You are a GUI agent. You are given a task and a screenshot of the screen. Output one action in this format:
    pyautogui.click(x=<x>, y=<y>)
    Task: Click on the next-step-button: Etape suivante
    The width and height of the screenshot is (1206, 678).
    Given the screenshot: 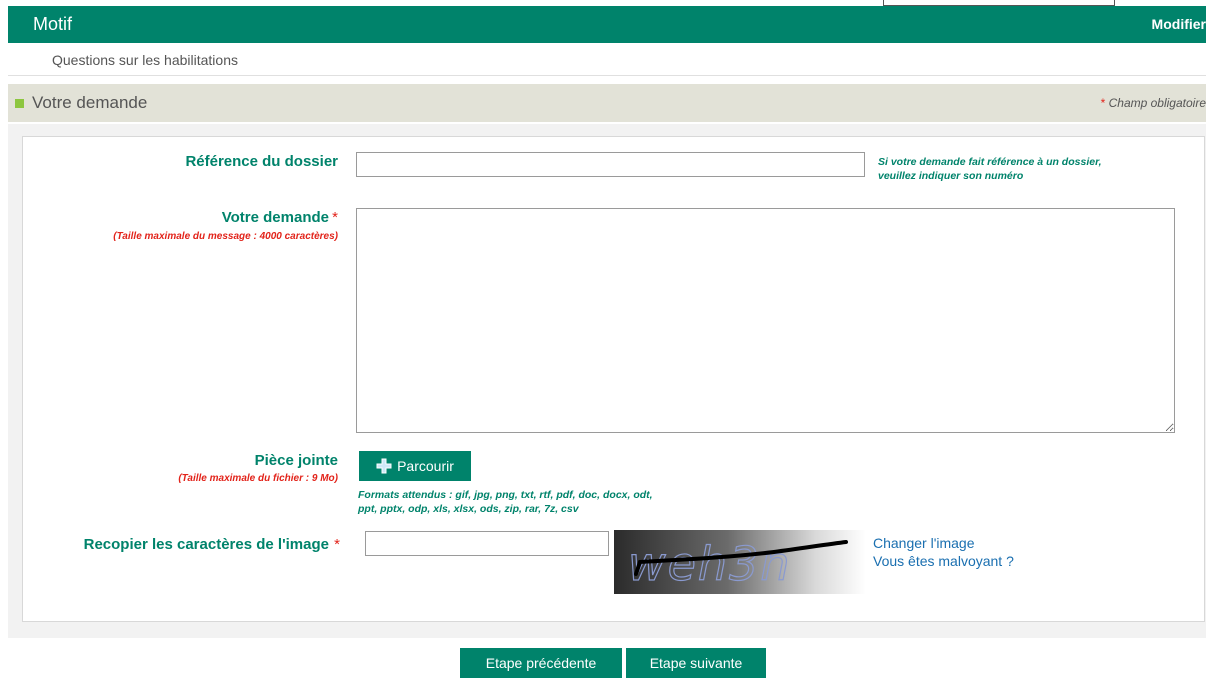 What is the action you would take?
    pyautogui.click(x=696, y=663)
    